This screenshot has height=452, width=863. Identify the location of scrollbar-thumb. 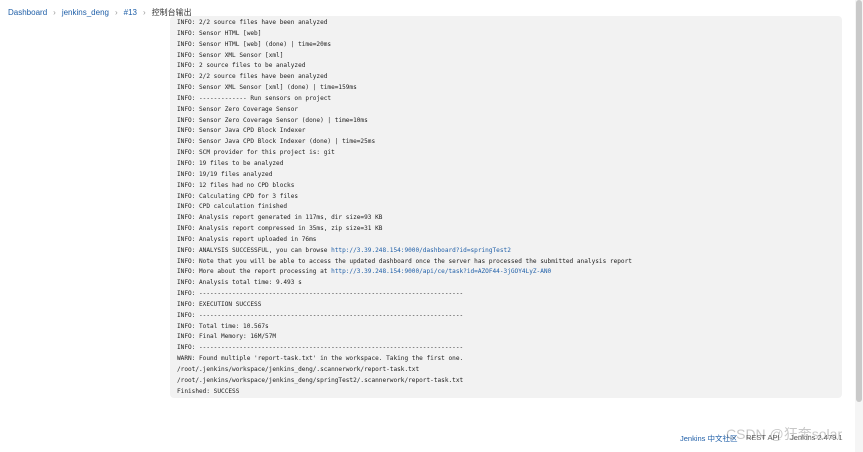
(859, 201).